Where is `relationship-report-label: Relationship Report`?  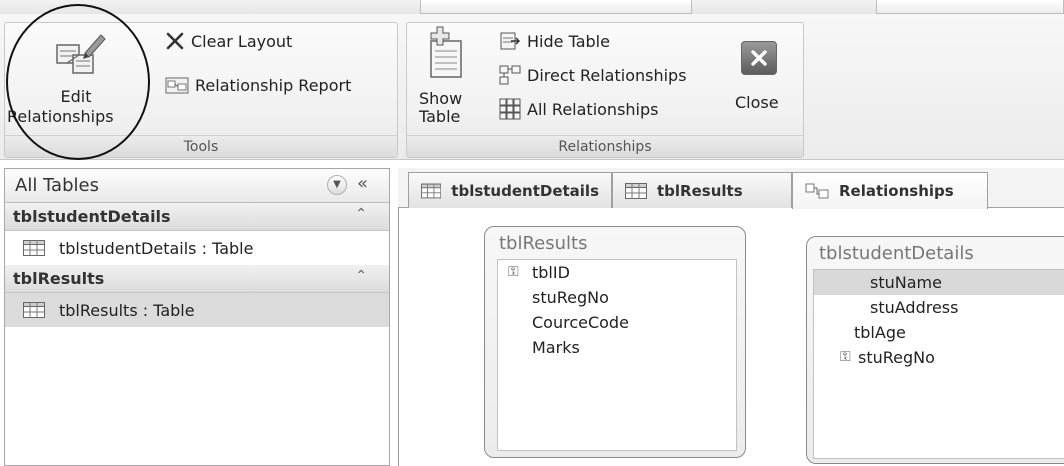
relationship-report-label: Relationship Report is located at coordinates (273, 85).